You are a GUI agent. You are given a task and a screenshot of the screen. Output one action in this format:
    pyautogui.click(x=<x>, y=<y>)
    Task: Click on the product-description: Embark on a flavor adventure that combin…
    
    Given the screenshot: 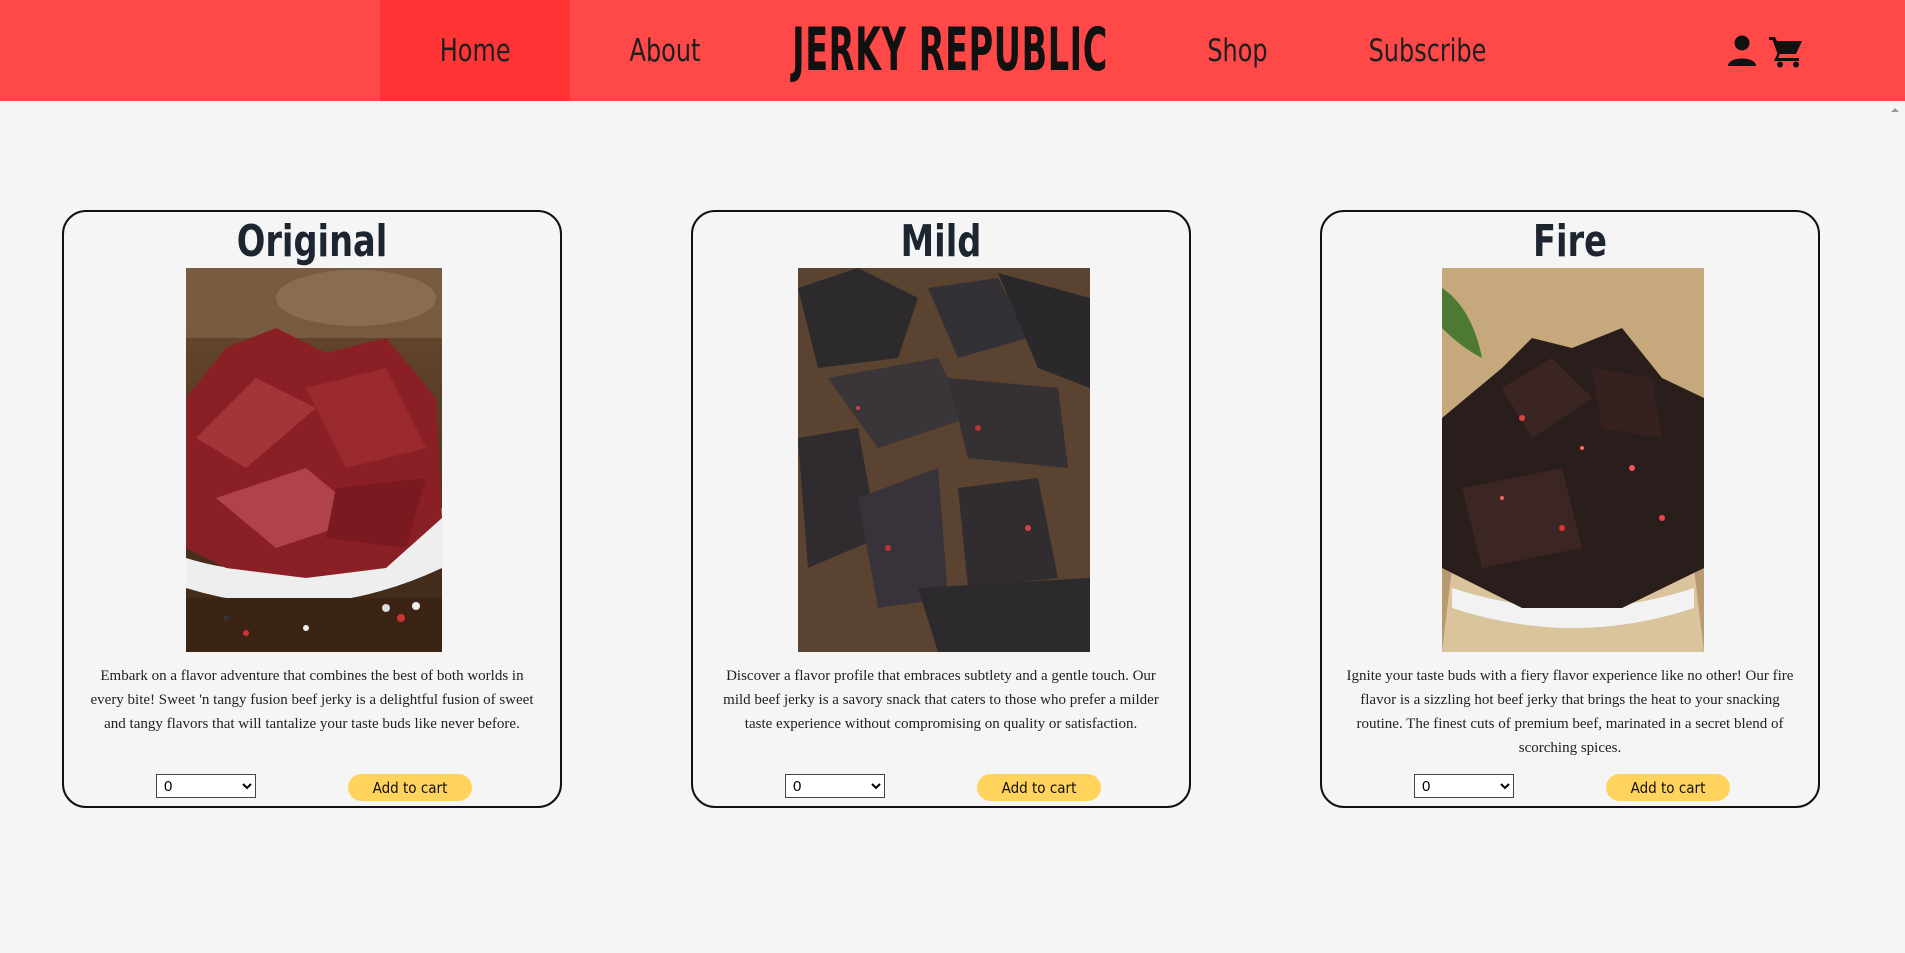 What is the action you would take?
    pyautogui.click(x=312, y=700)
    